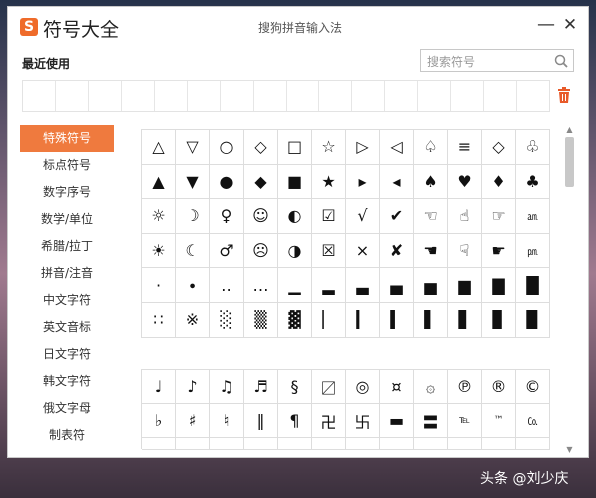 This screenshot has width=596, height=498. Describe the element at coordinates (363, 216) in the screenshot. I see `symbol-cell: √` at that location.